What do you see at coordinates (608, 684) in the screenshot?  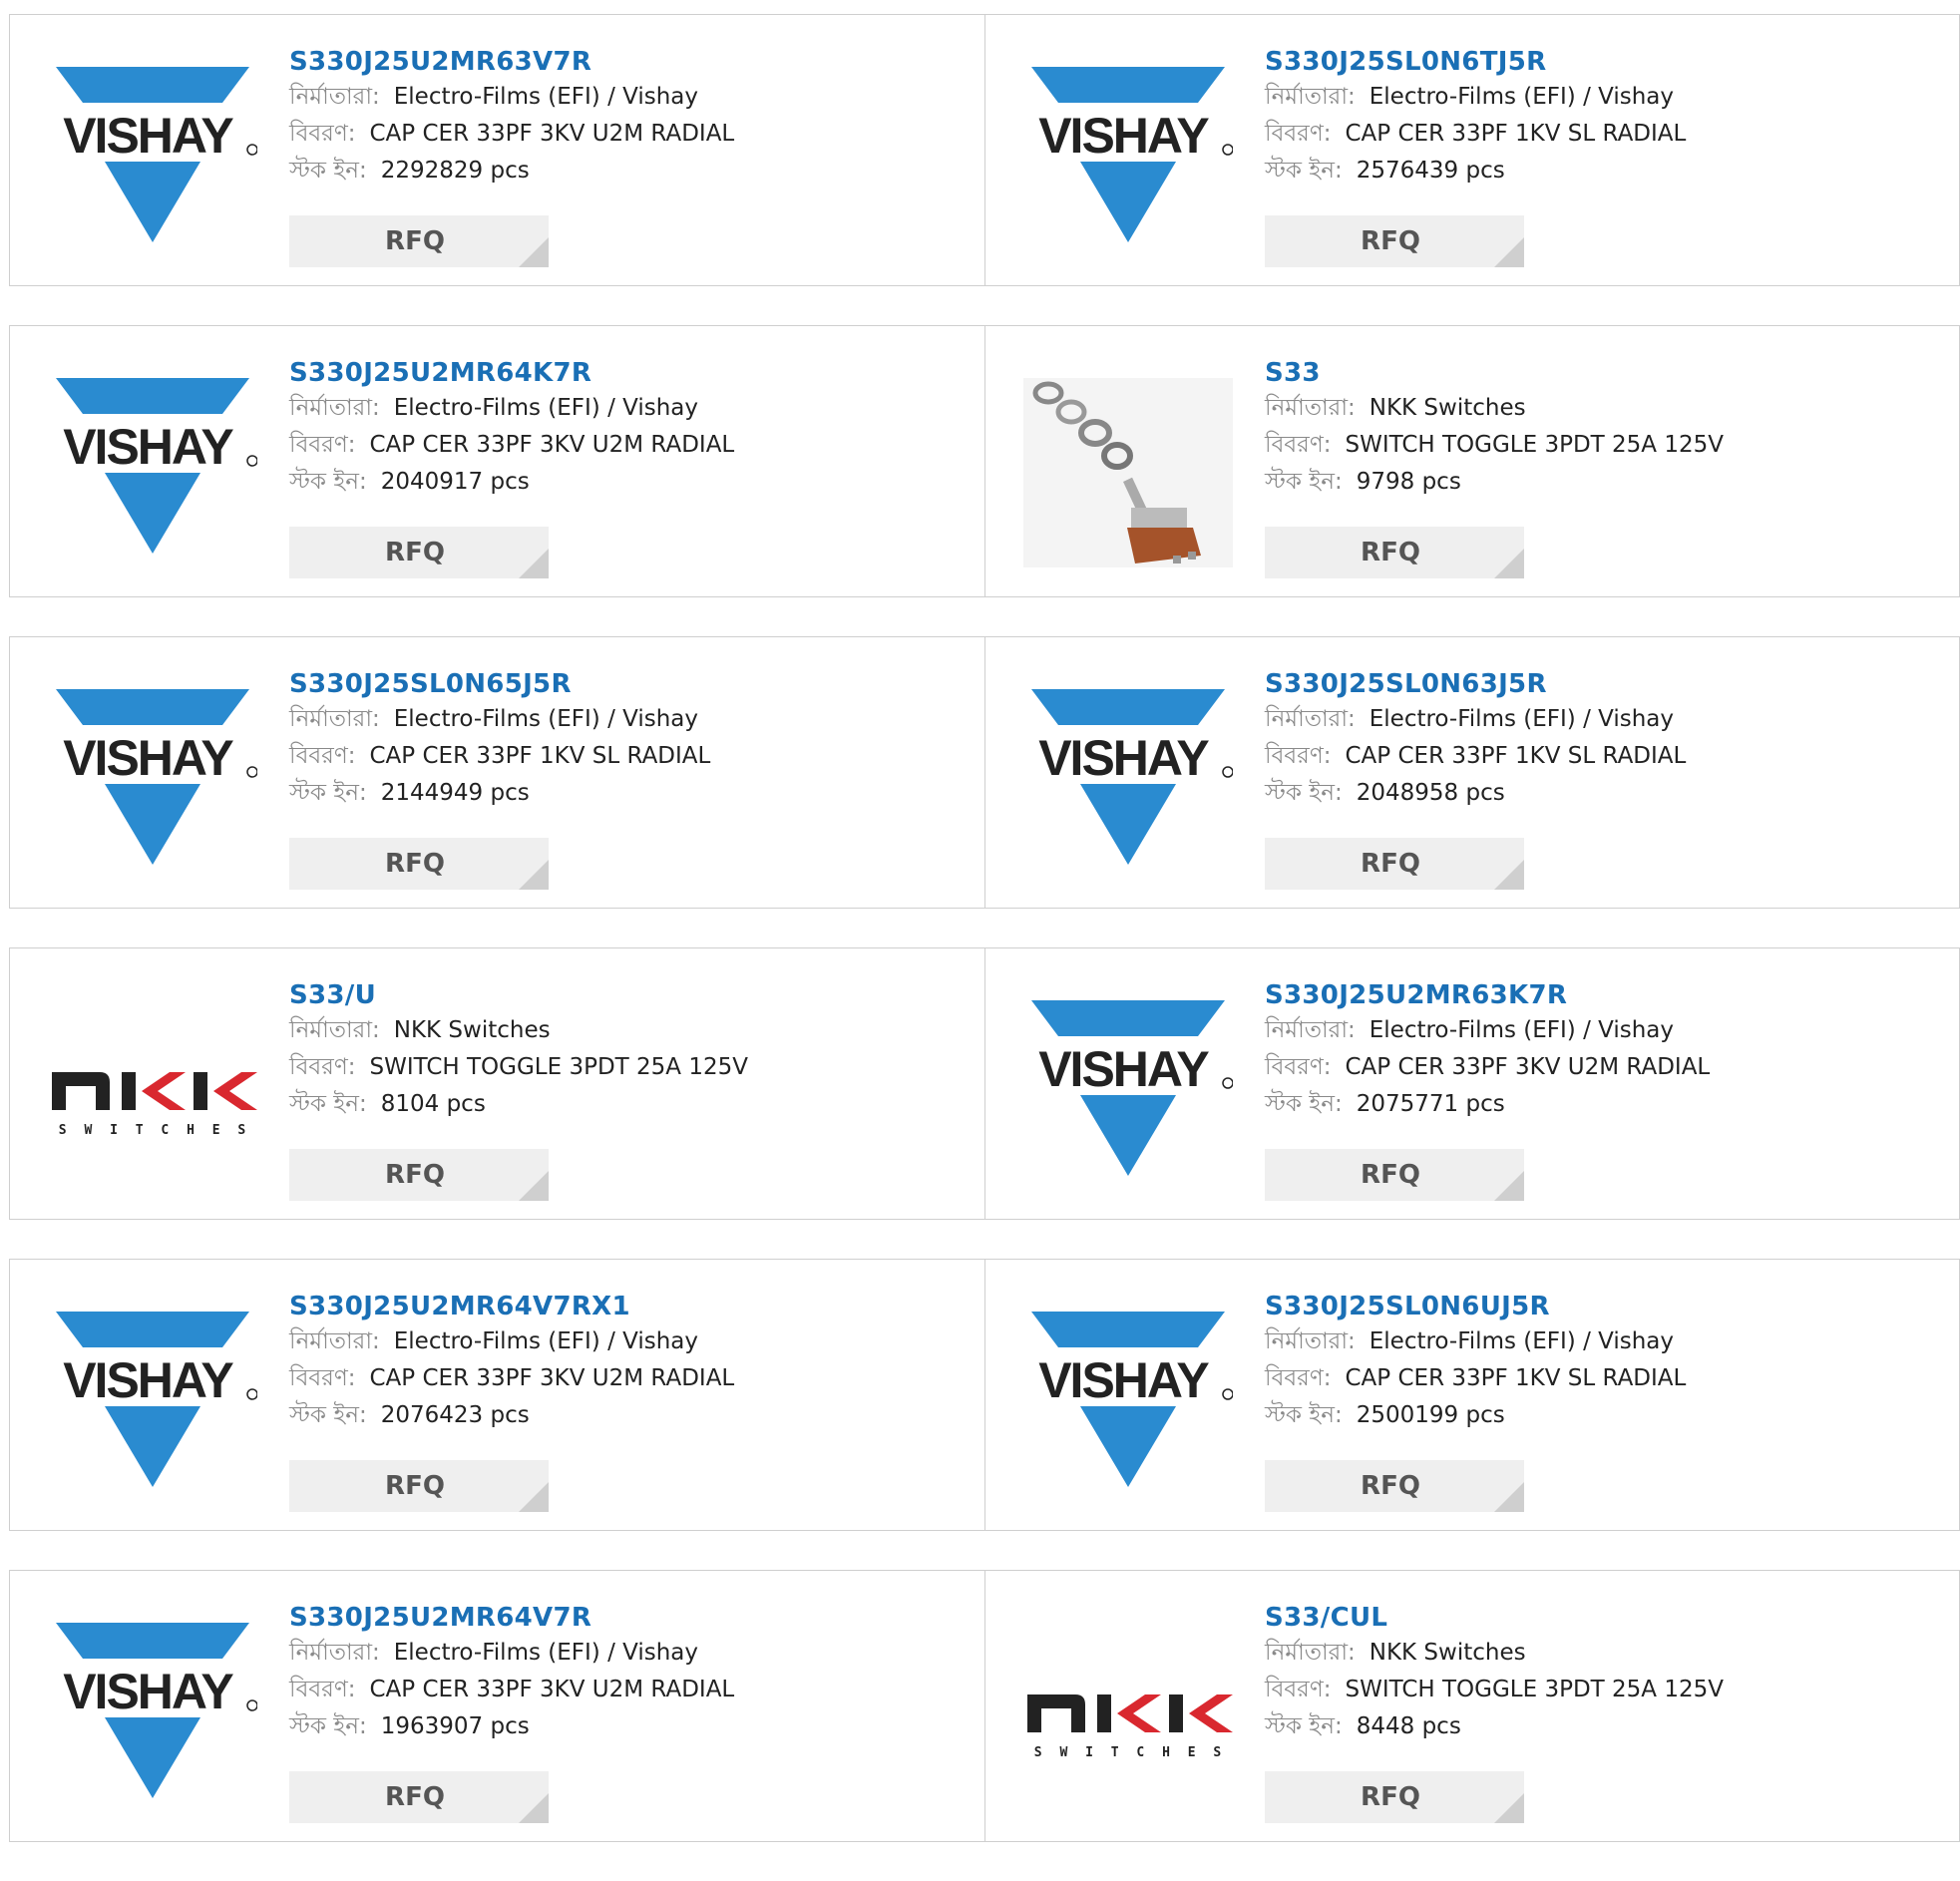 I see `part-number-link: S330J25SL0N65J5R` at bounding box center [608, 684].